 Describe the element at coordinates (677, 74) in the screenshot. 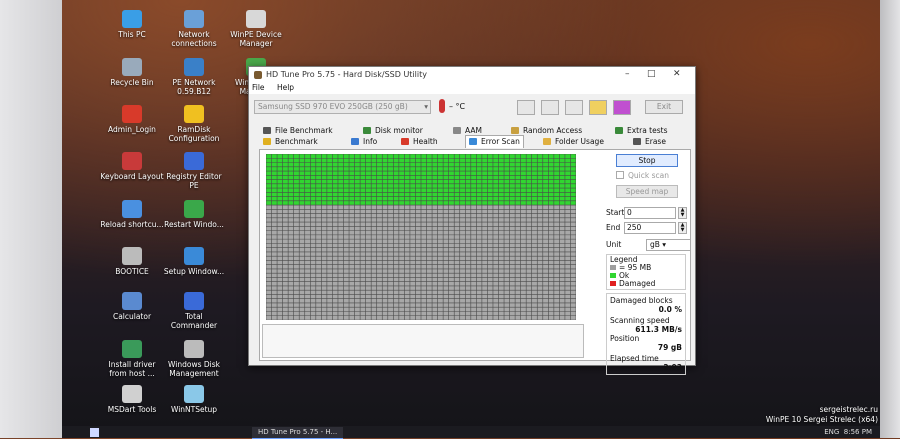

I see `close-icon: ✕` at that location.